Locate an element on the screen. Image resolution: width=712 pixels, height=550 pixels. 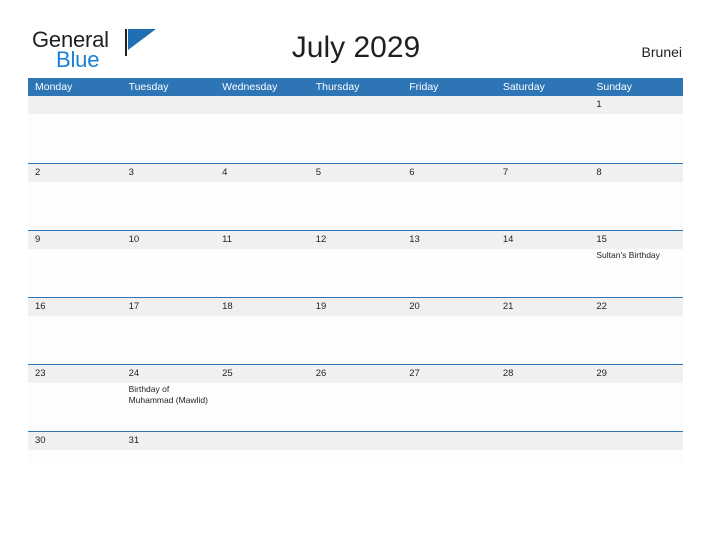
day-number-27: 27 is located at coordinates (449, 374).